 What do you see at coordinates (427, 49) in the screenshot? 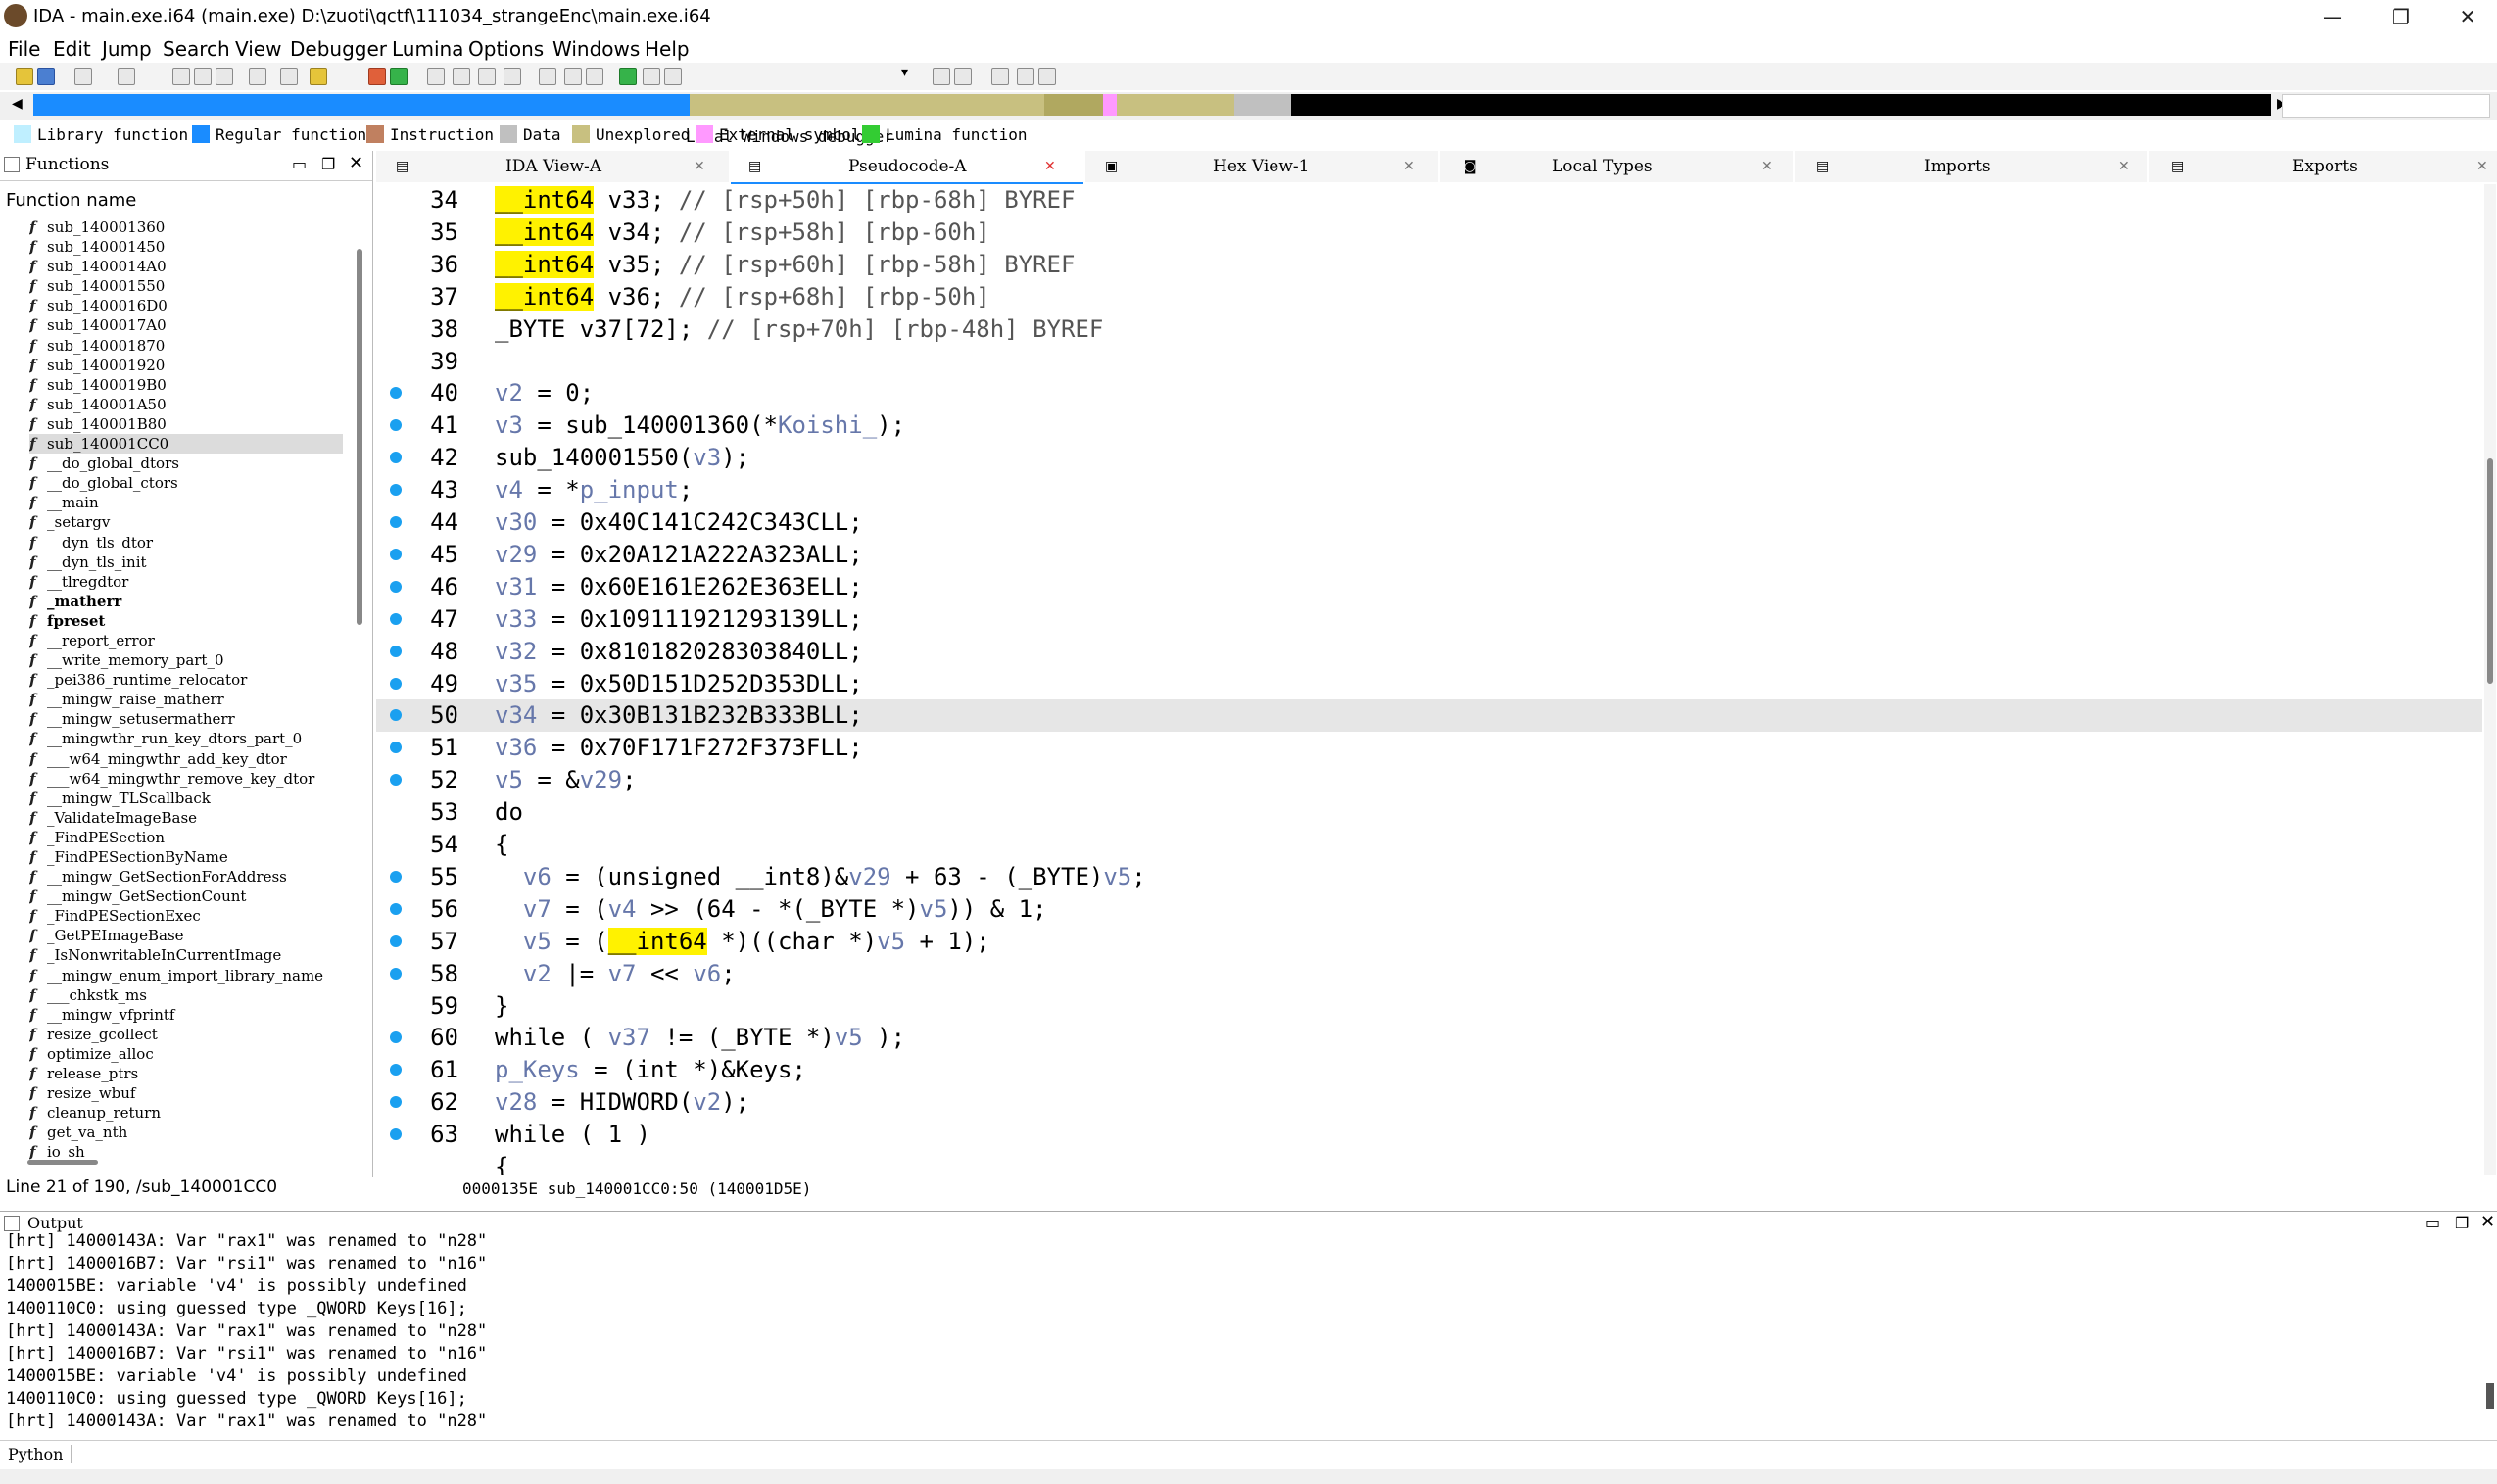
I see `menu-lumina: Lumina` at bounding box center [427, 49].